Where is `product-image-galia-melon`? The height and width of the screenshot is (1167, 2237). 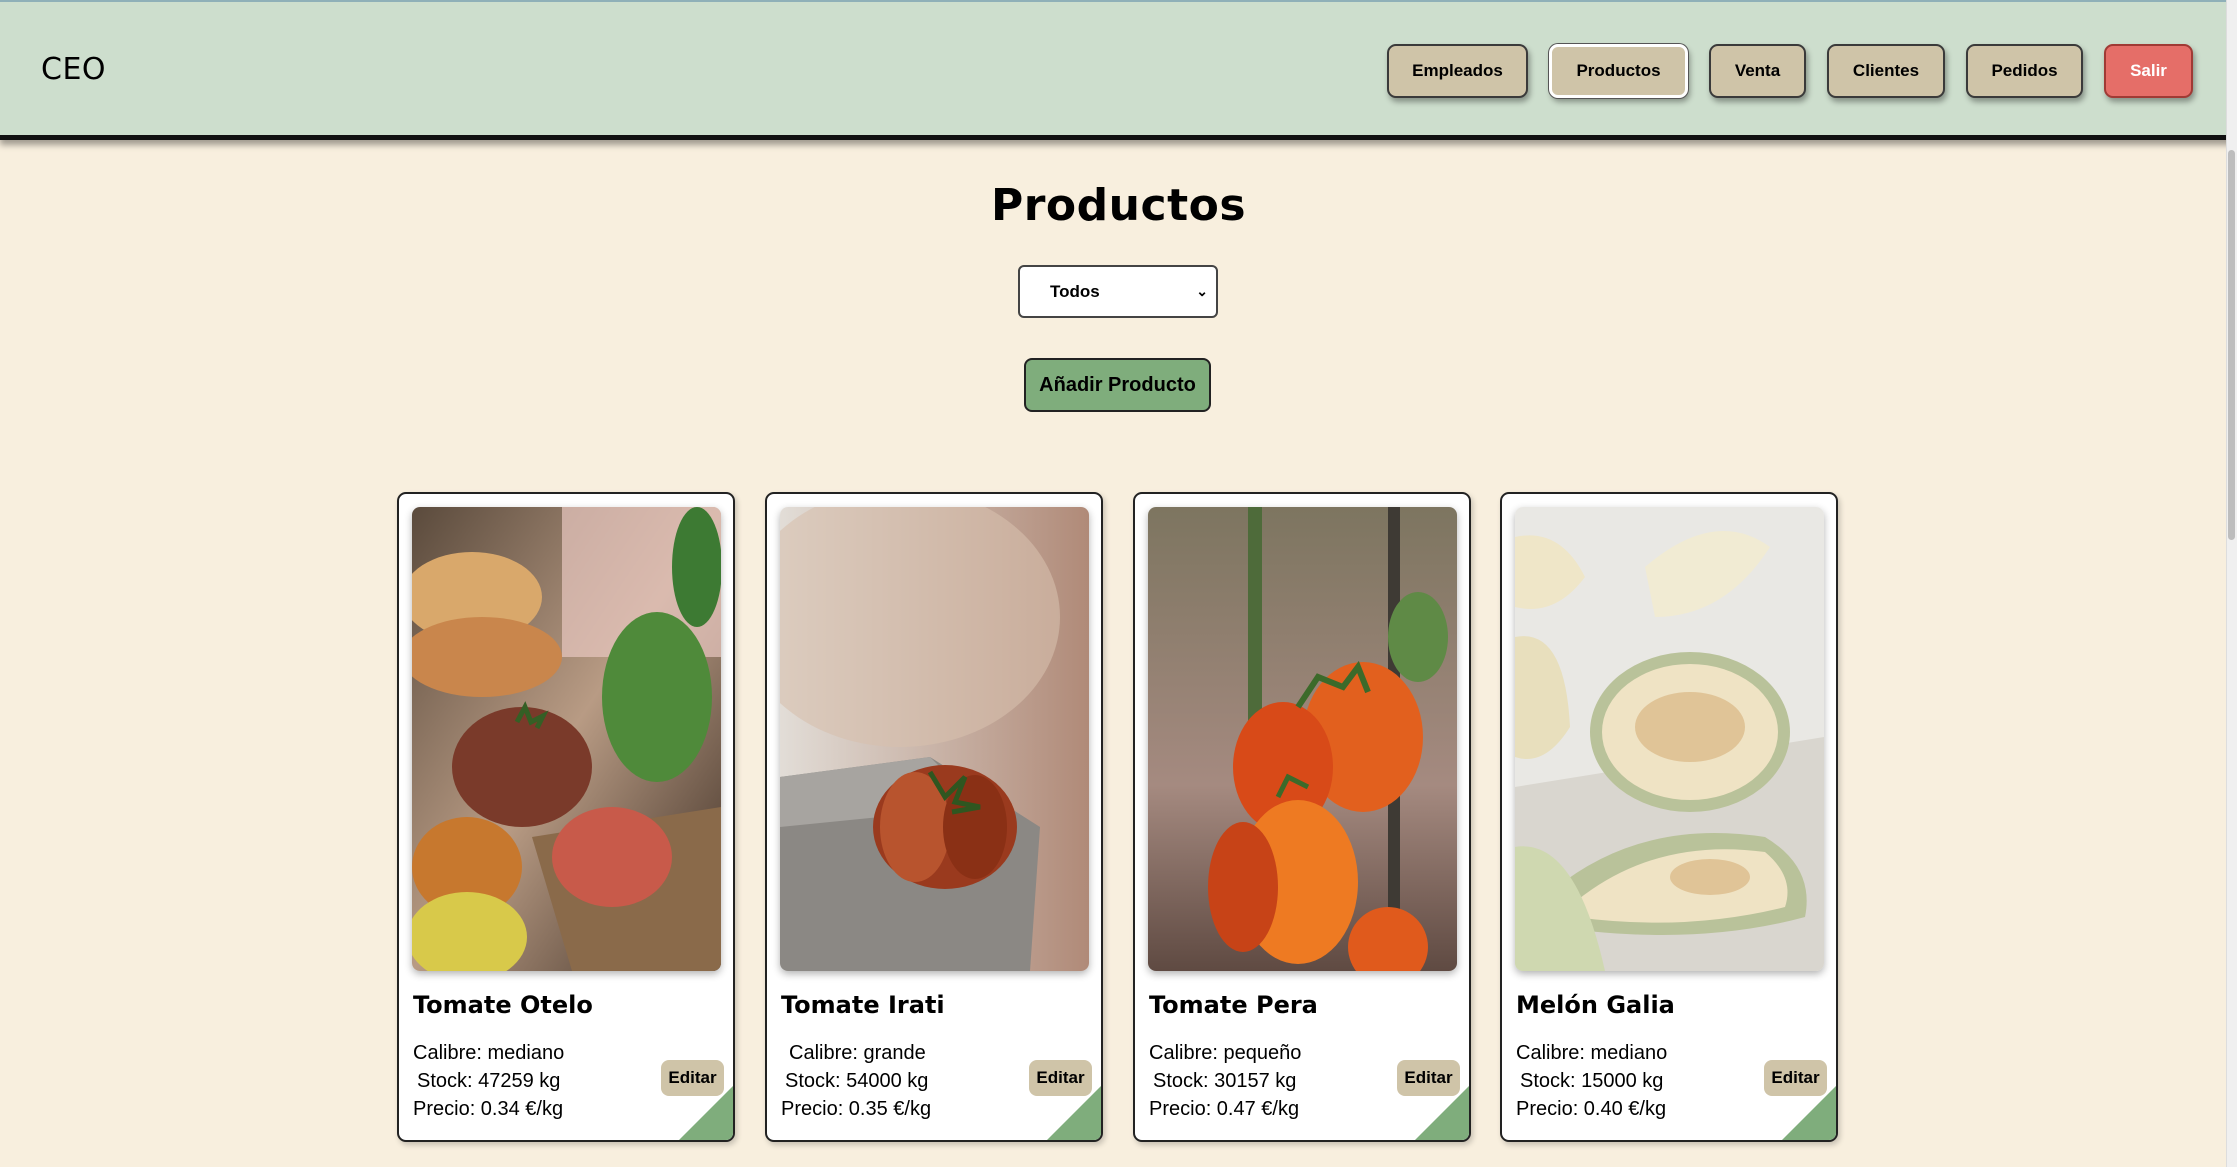 product-image-galia-melon is located at coordinates (1669, 739).